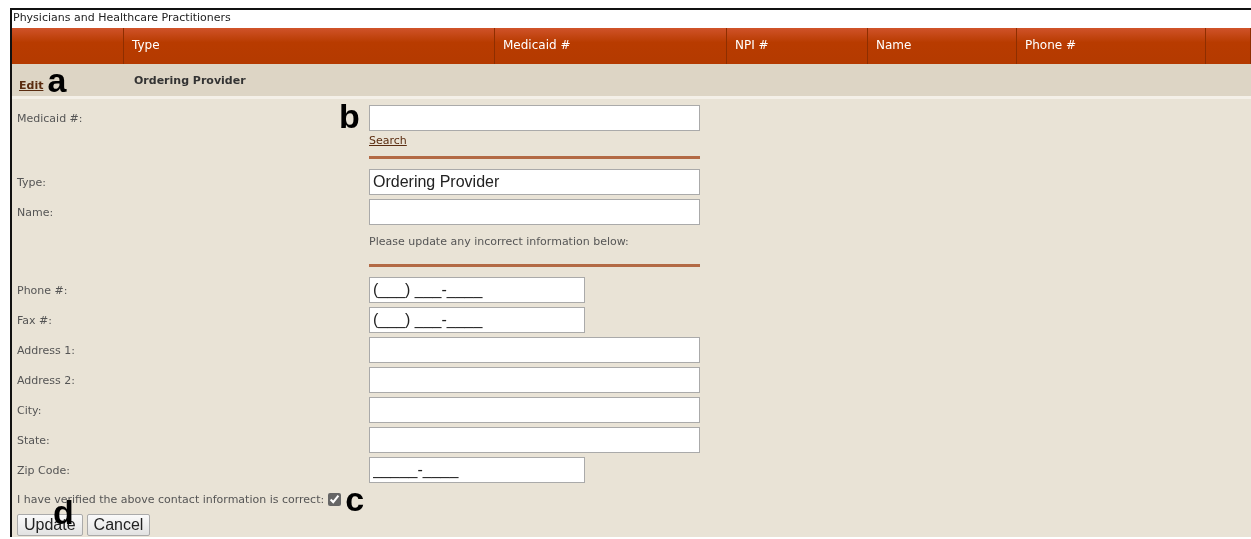 The width and height of the screenshot is (1251, 539). I want to click on input-field: Ordering Provider, so click(534, 182).